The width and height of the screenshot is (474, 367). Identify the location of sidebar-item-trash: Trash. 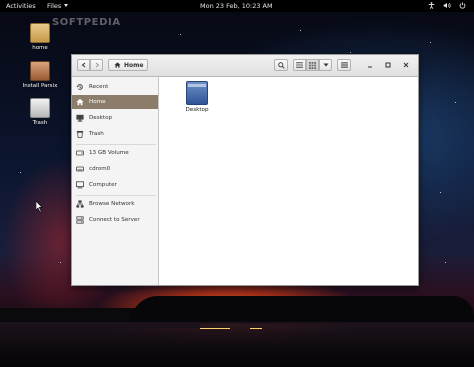
(115, 134).